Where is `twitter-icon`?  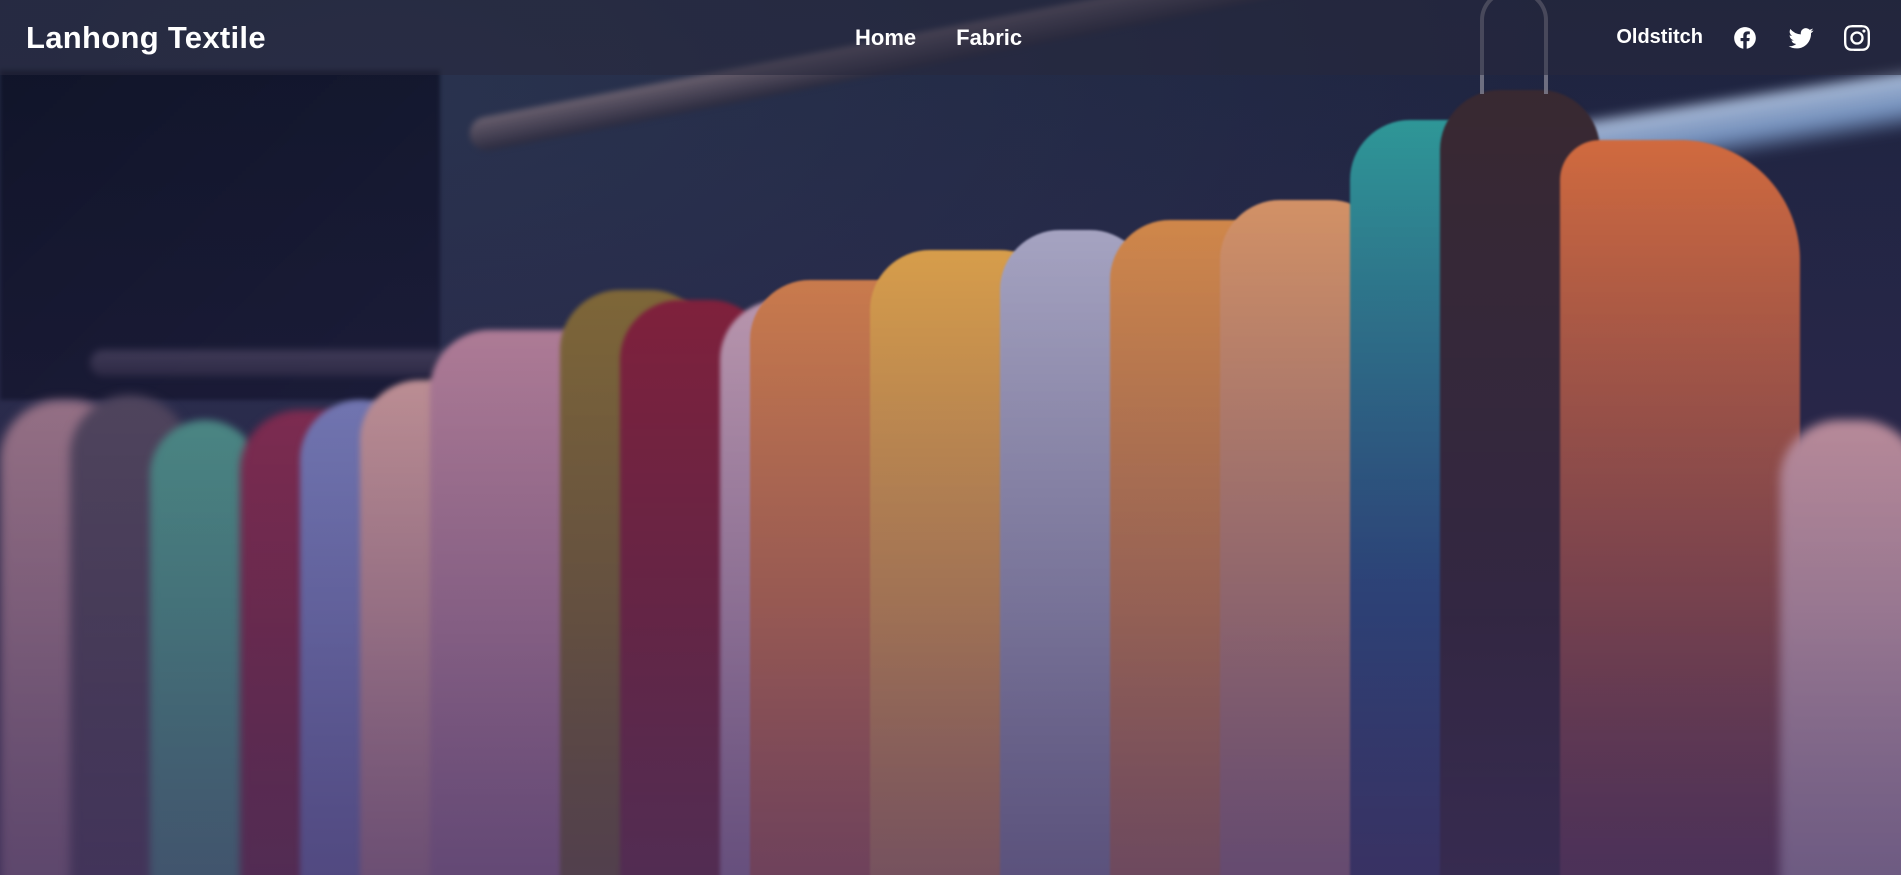 twitter-icon is located at coordinates (1801, 38).